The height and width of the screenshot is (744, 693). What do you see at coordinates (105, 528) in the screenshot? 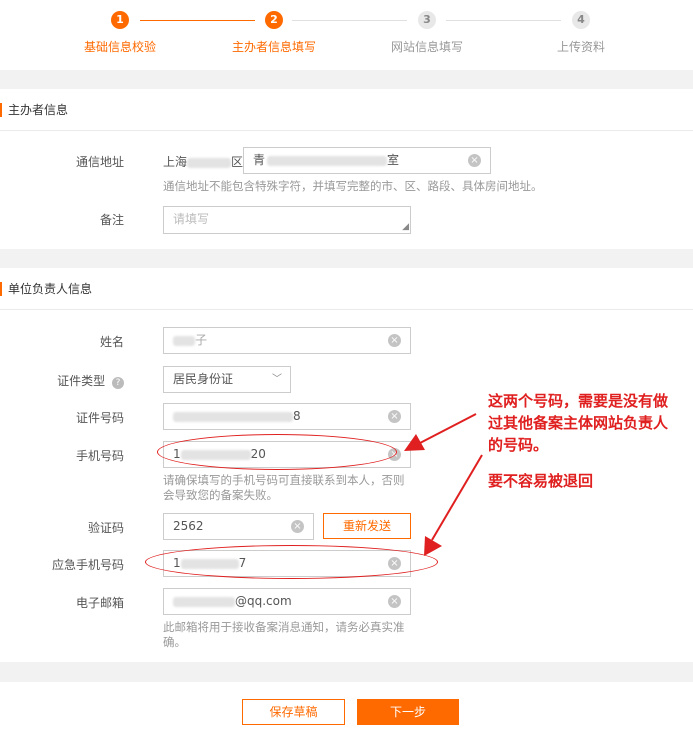
I see `code-label: 验证码` at bounding box center [105, 528].